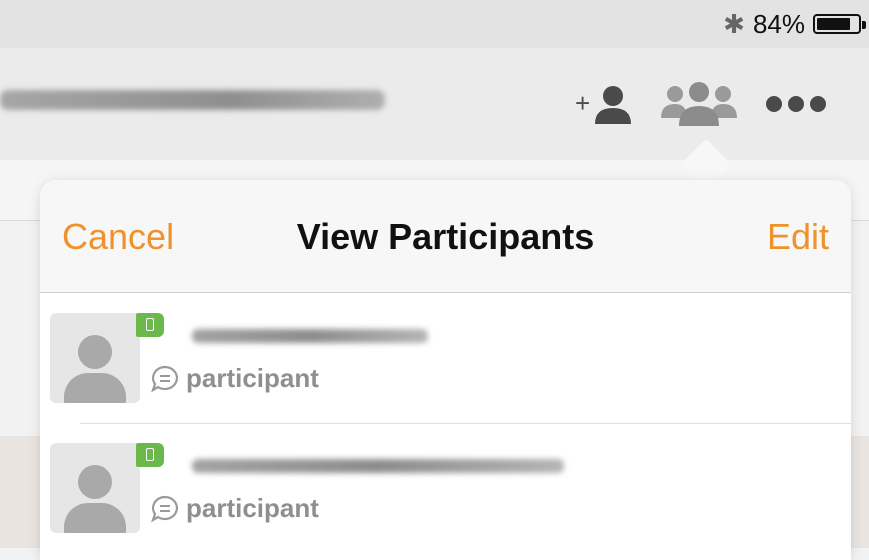 The height and width of the screenshot is (560, 869). I want to click on more-options-button, so click(796, 104).